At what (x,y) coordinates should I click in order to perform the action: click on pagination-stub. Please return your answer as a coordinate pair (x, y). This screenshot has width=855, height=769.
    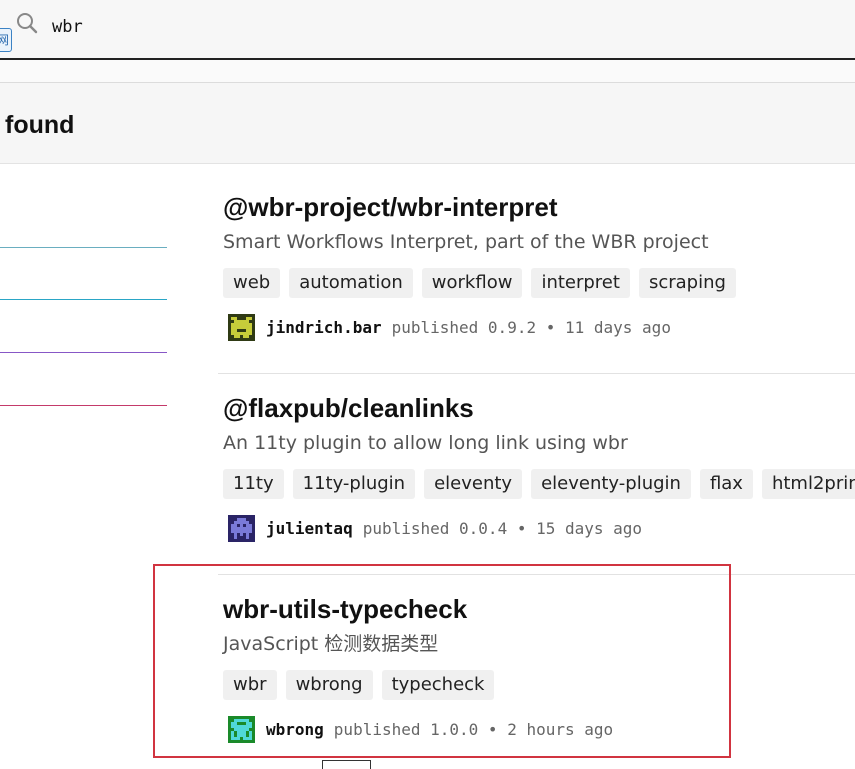
    Looking at the image, I should click on (346, 764).